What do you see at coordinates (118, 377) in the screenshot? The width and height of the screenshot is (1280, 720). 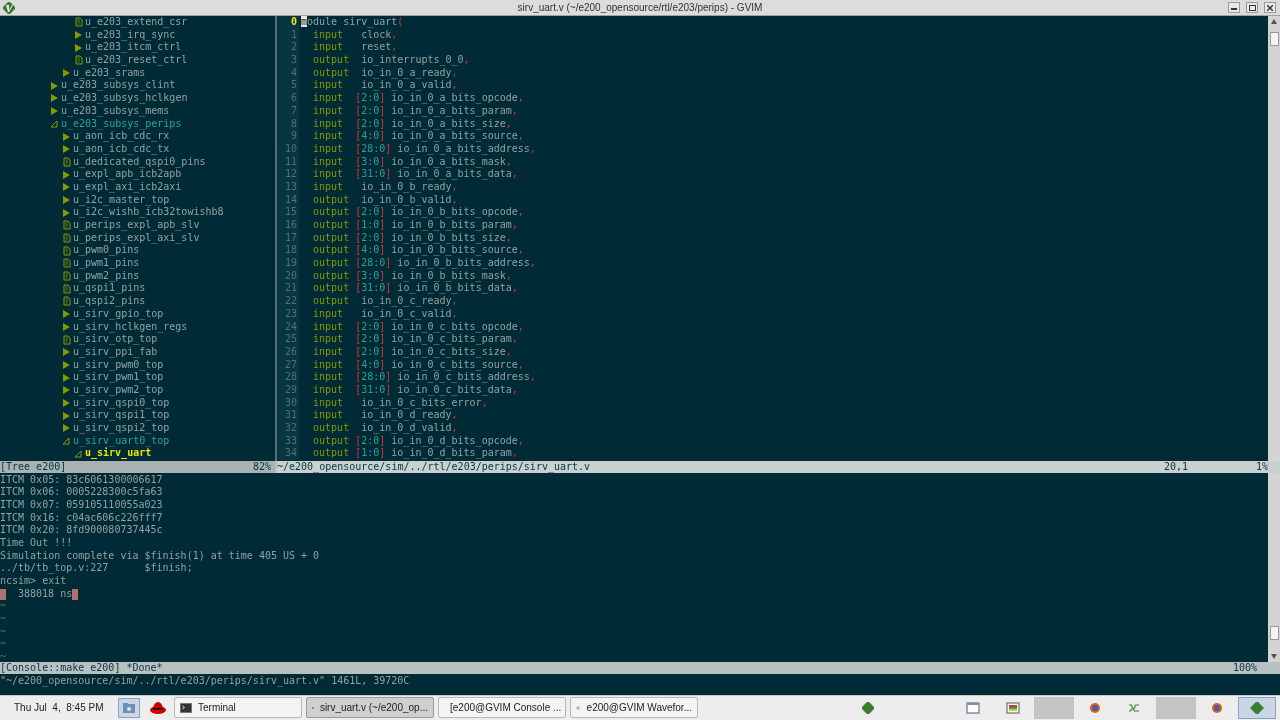 I see `tree-item: u_sirv_pwm1_top` at bounding box center [118, 377].